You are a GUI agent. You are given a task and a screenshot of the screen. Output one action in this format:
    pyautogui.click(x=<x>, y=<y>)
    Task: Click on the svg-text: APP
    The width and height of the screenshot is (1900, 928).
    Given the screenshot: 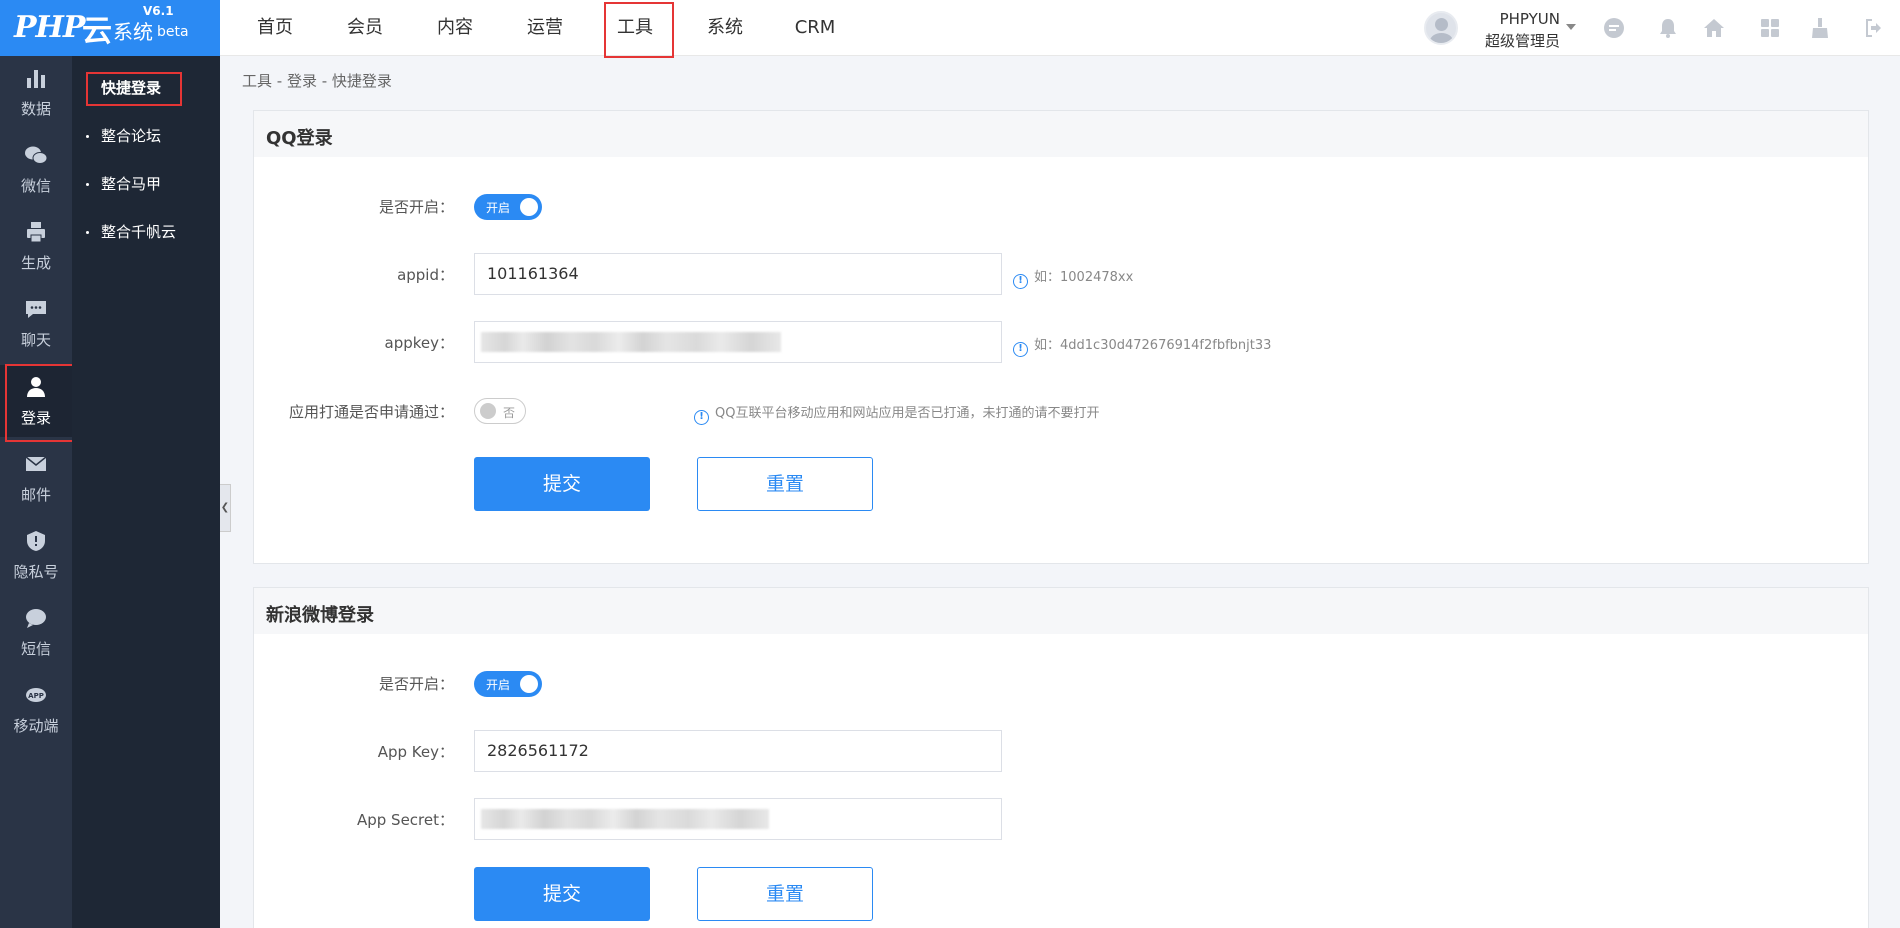 What is the action you would take?
    pyautogui.click(x=36, y=696)
    